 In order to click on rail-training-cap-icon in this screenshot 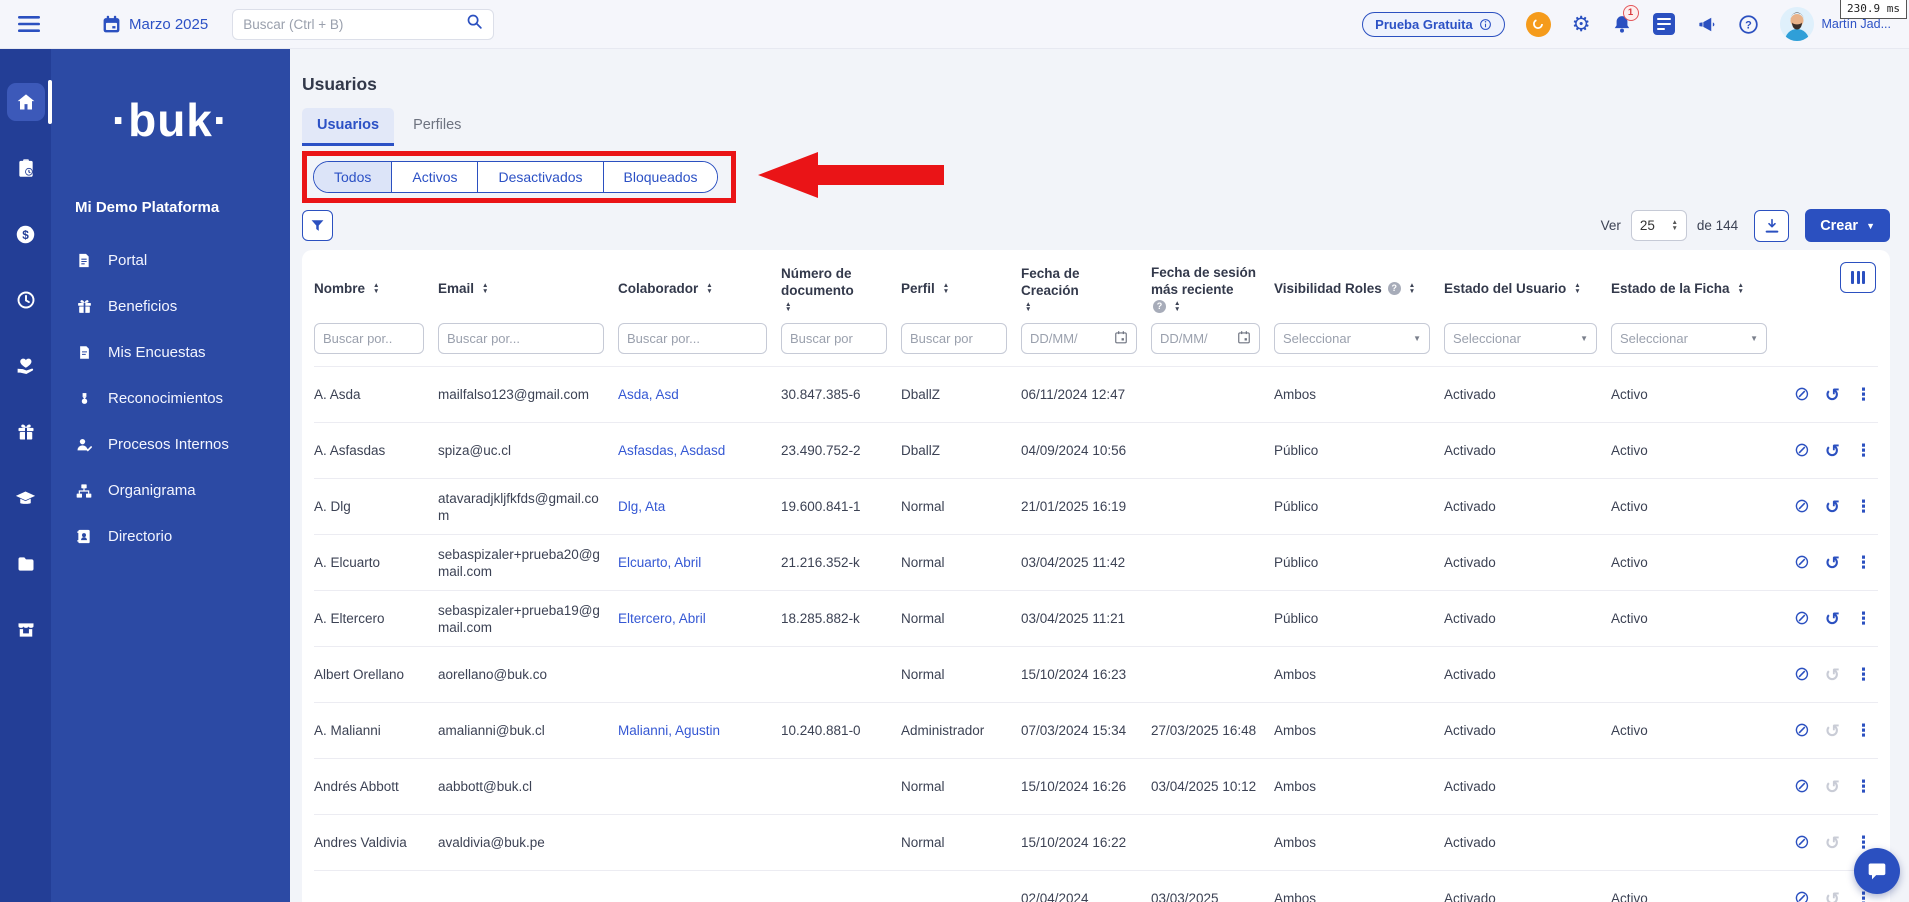, I will do `click(26, 498)`.